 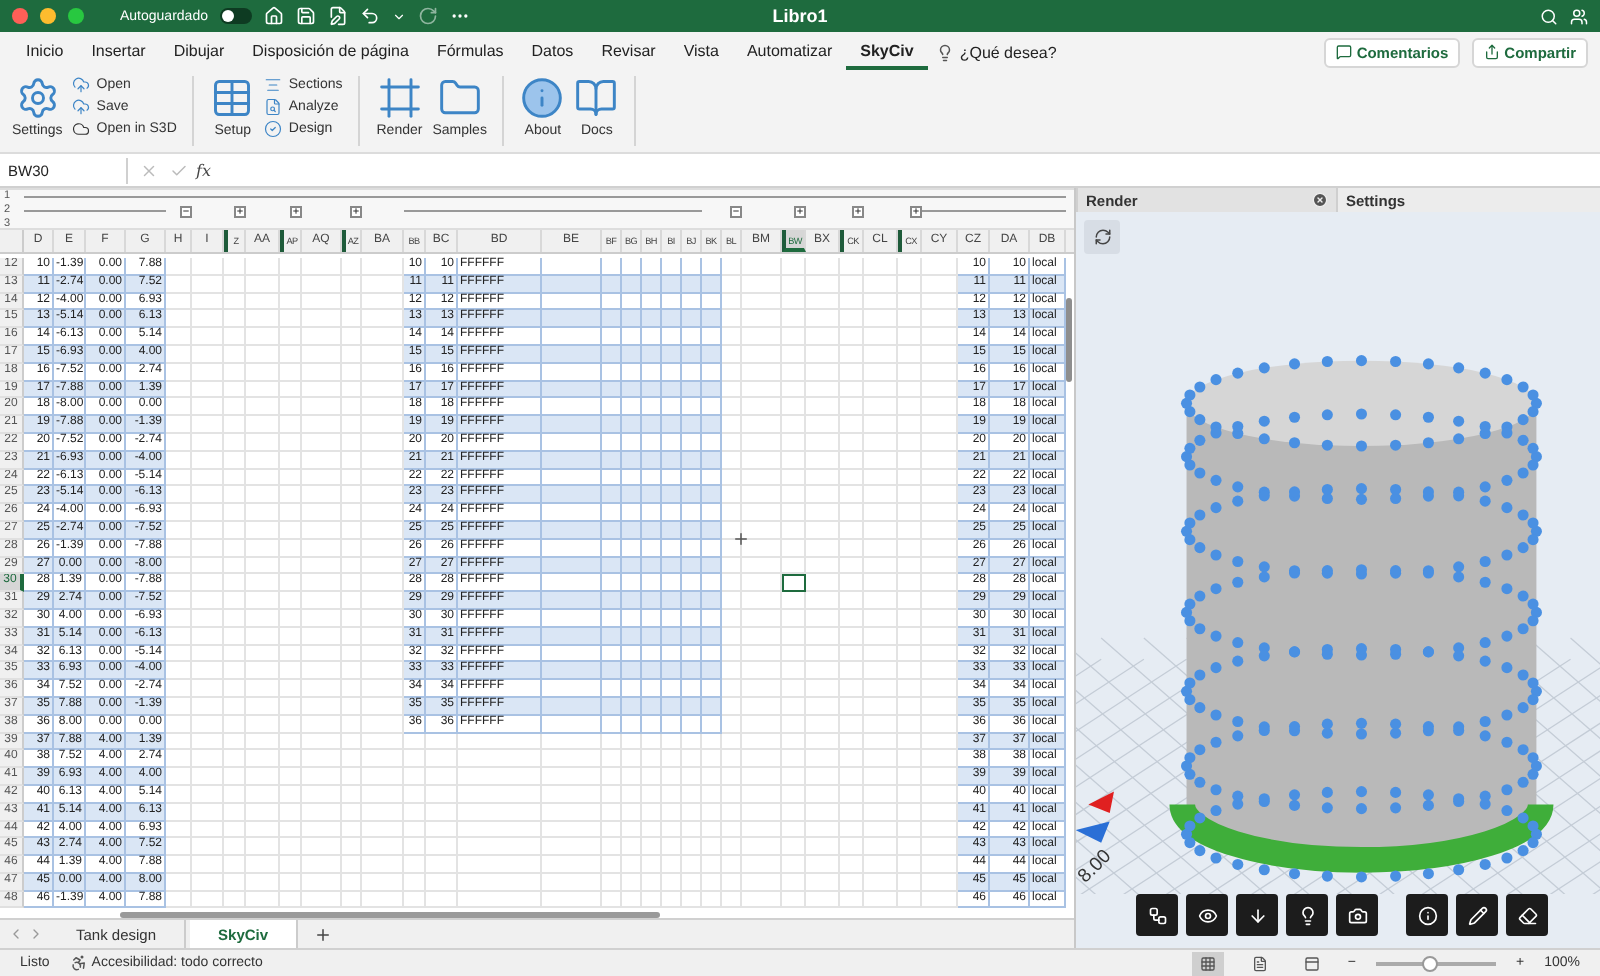 I want to click on window-title: Libro1, so click(x=800, y=16).